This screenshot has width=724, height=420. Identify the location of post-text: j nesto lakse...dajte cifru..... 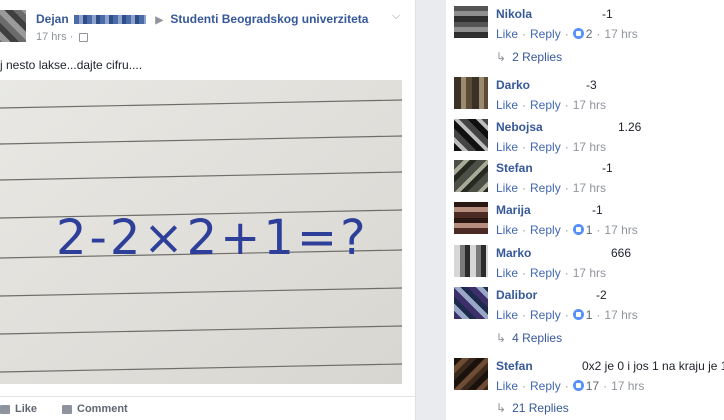
(71, 65).